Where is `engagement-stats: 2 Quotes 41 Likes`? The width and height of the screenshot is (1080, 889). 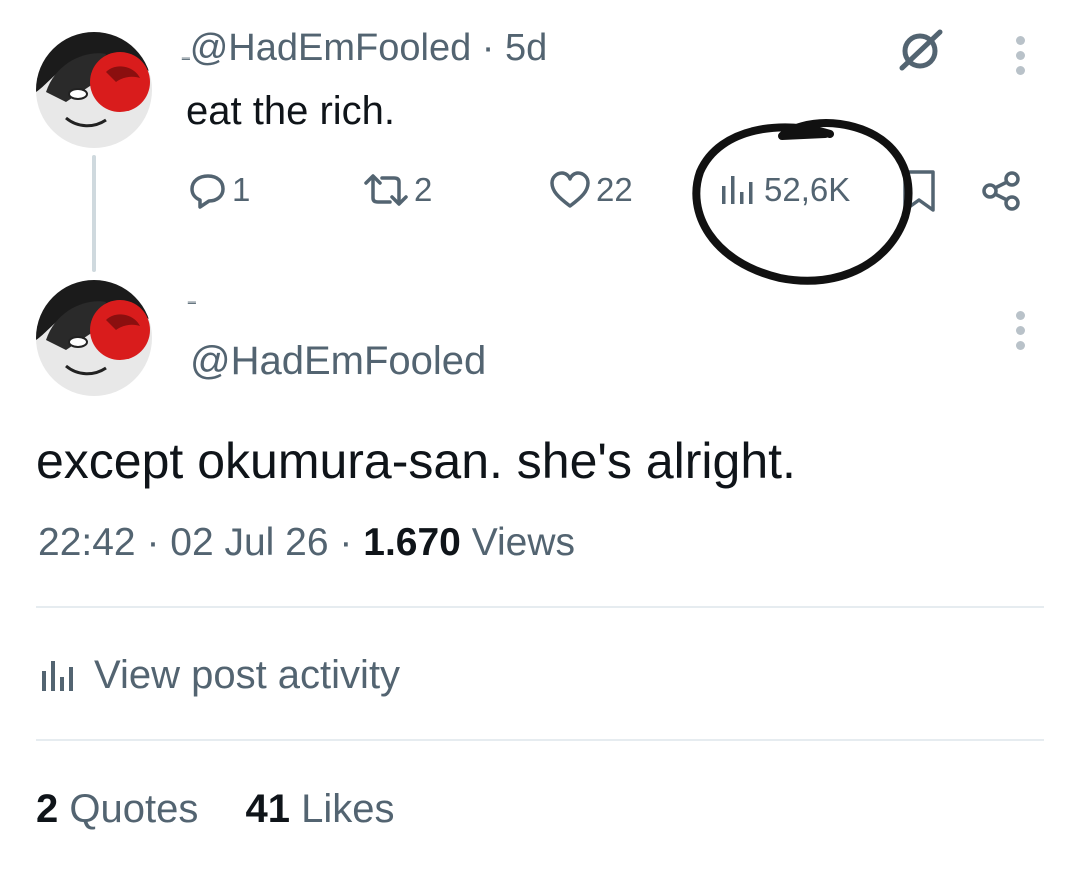 engagement-stats: 2 Quotes 41 Likes is located at coordinates (215, 809).